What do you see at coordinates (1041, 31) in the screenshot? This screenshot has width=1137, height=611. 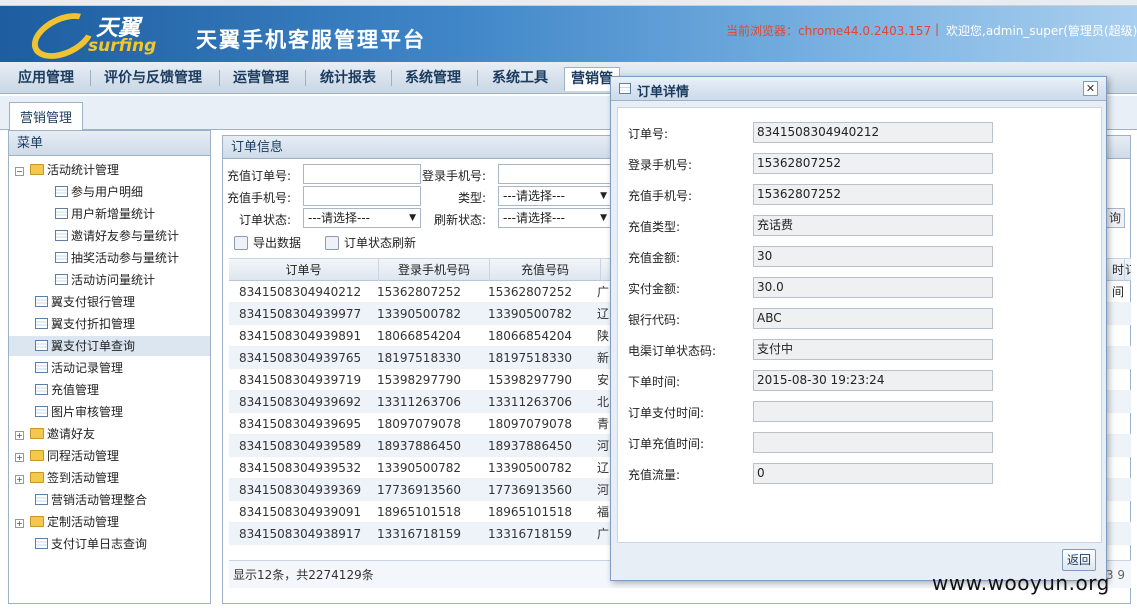 I see `welcome-user: 欢迎您,admin_super(管理员(超级))` at bounding box center [1041, 31].